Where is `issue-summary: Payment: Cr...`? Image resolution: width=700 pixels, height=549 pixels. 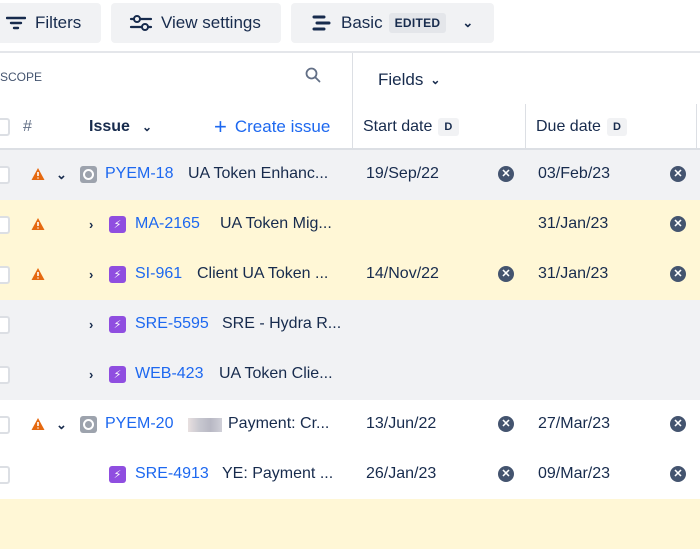
issue-summary: Payment: Cr... is located at coordinates (278, 424).